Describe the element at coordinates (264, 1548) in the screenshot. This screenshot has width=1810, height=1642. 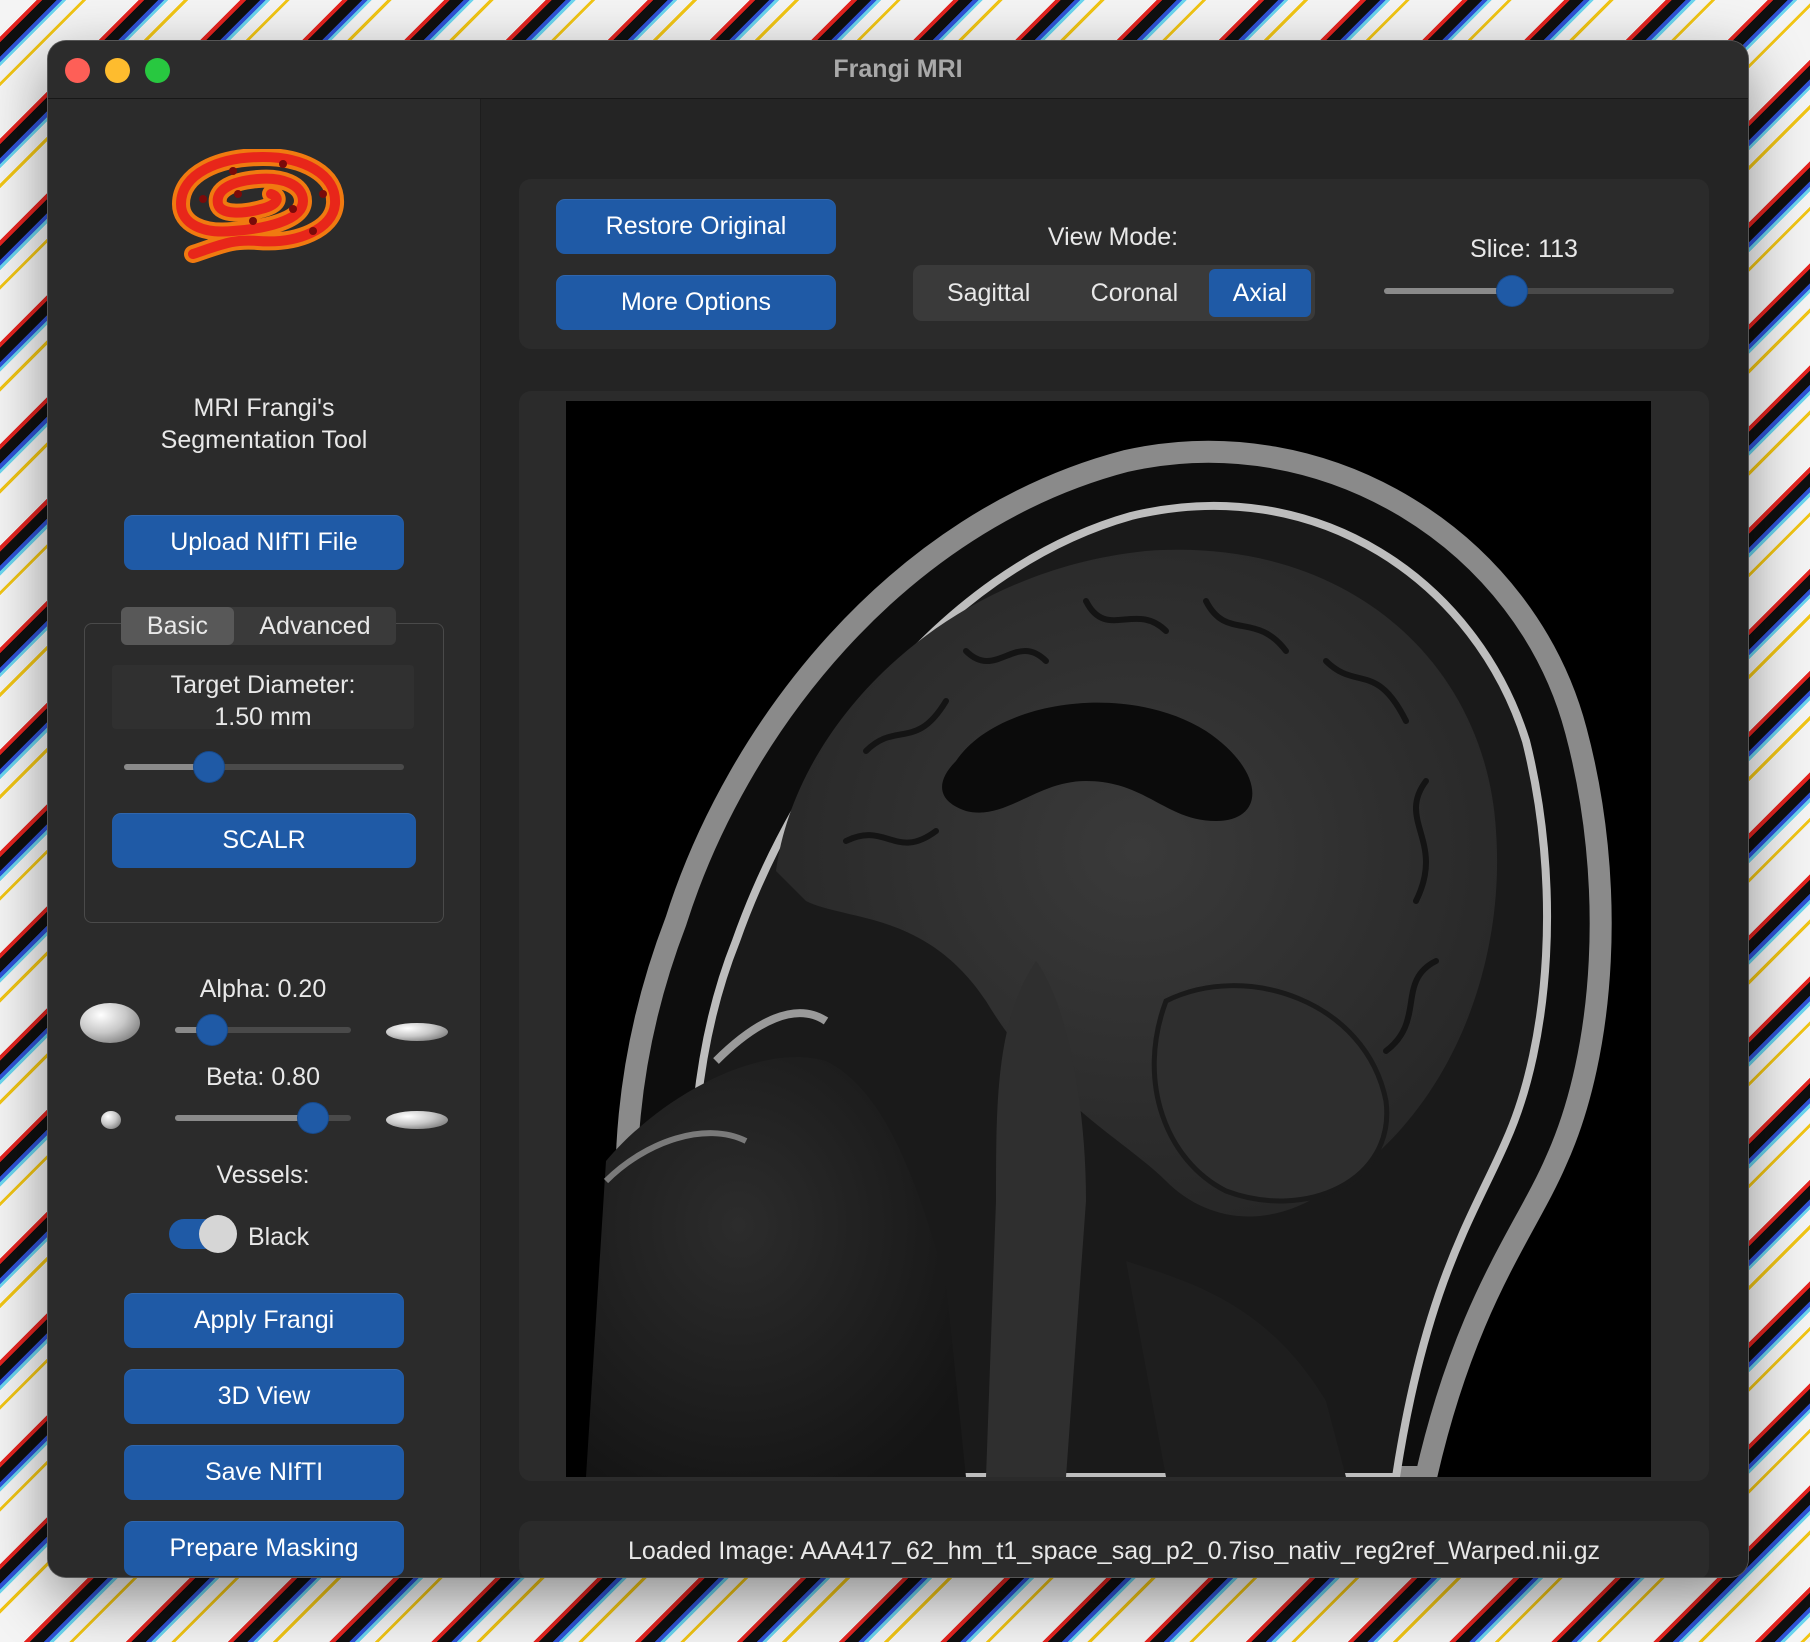
I see `prepare-masking-button: Prepare Masking` at that location.